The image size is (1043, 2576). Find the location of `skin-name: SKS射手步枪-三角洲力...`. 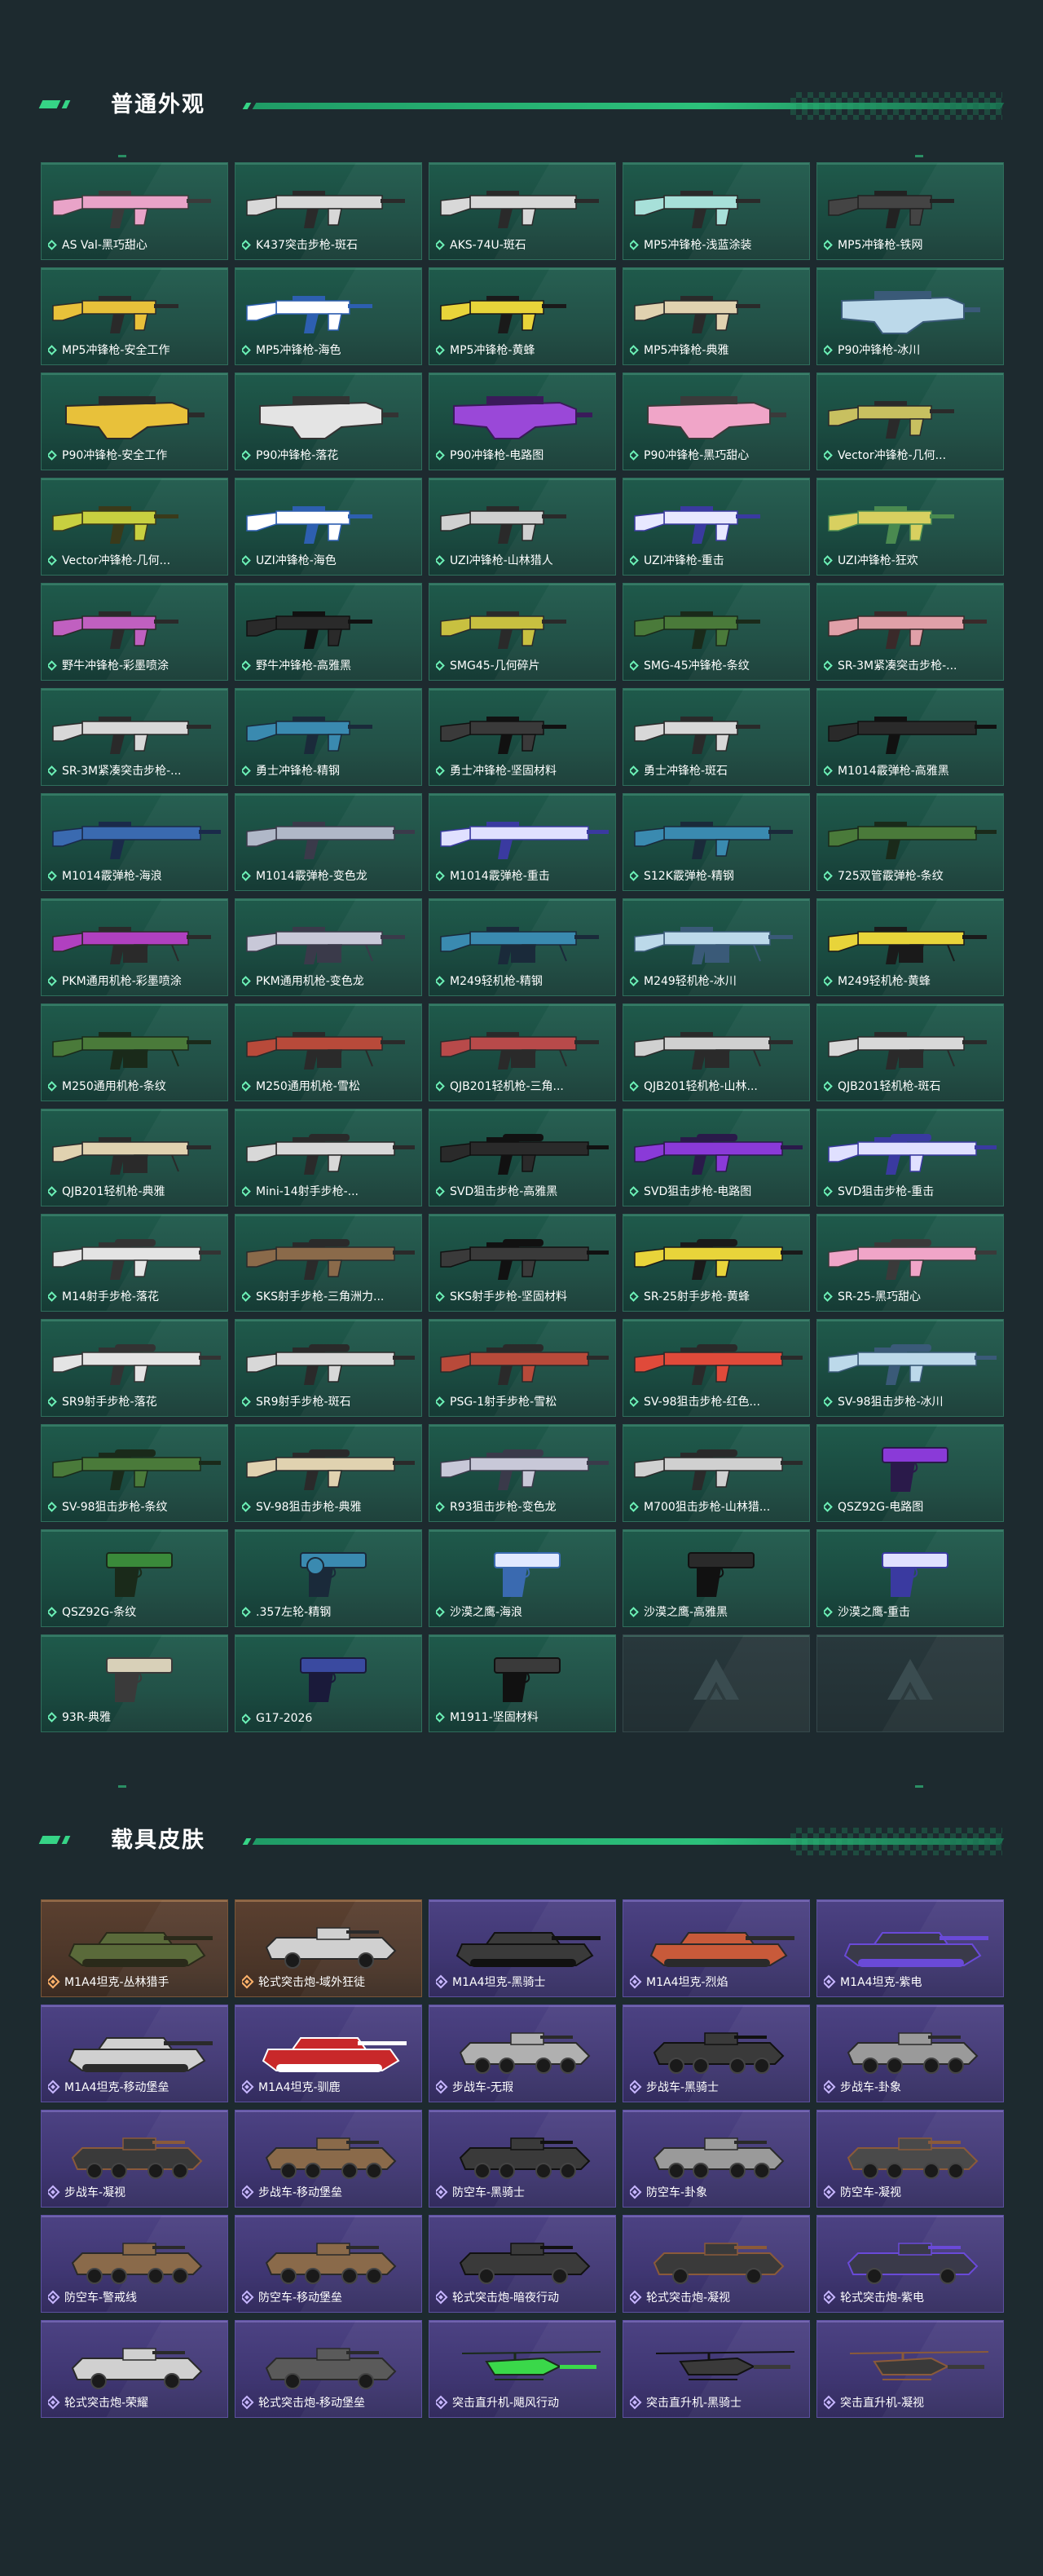

skin-name: SKS射手步枪-三角洲力... is located at coordinates (320, 1296).